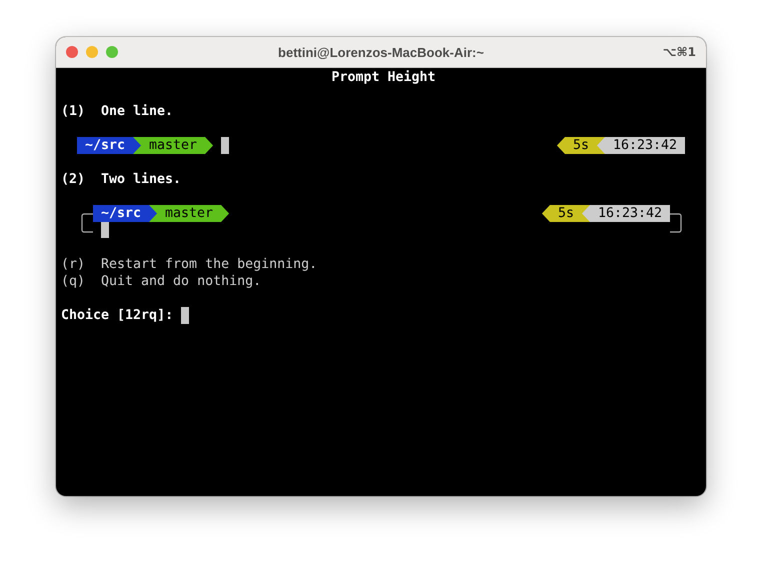 The height and width of the screenshot is (570, 762). I want to click on section-number: (1), so click(73, 111).